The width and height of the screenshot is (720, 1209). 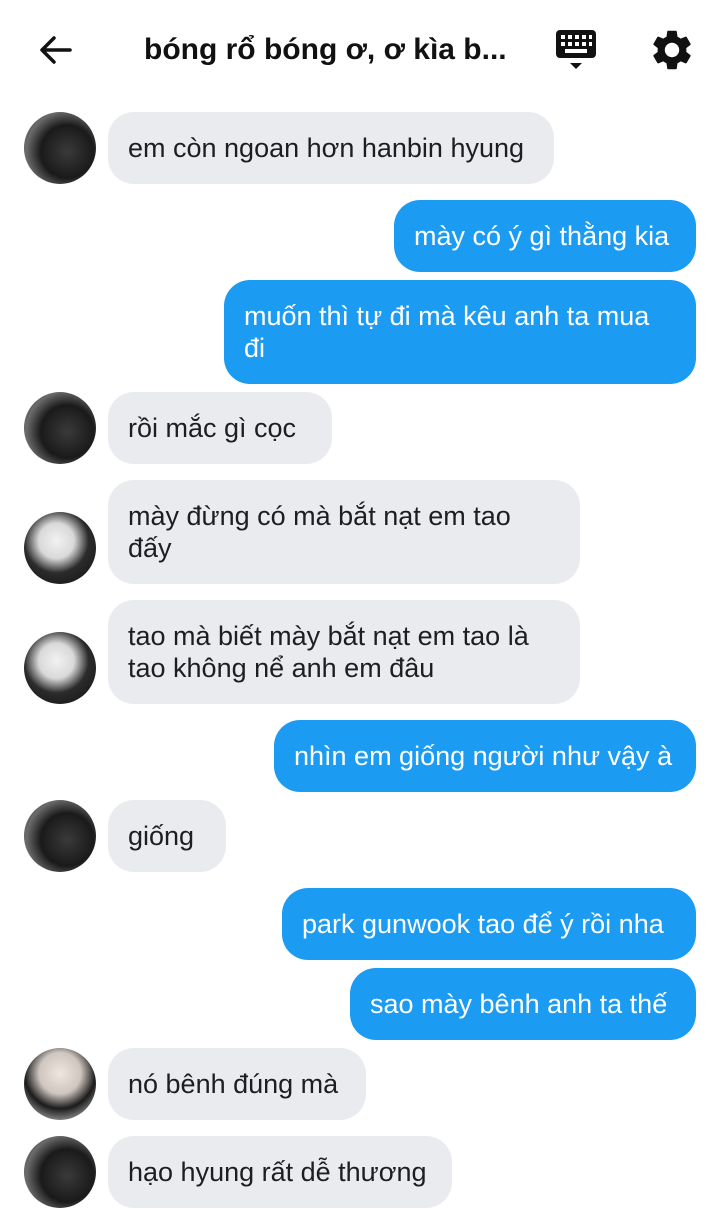 I want to click on message-bubble-outgoing: mày có ý gì thằng kia, so click(x=545, y=236).